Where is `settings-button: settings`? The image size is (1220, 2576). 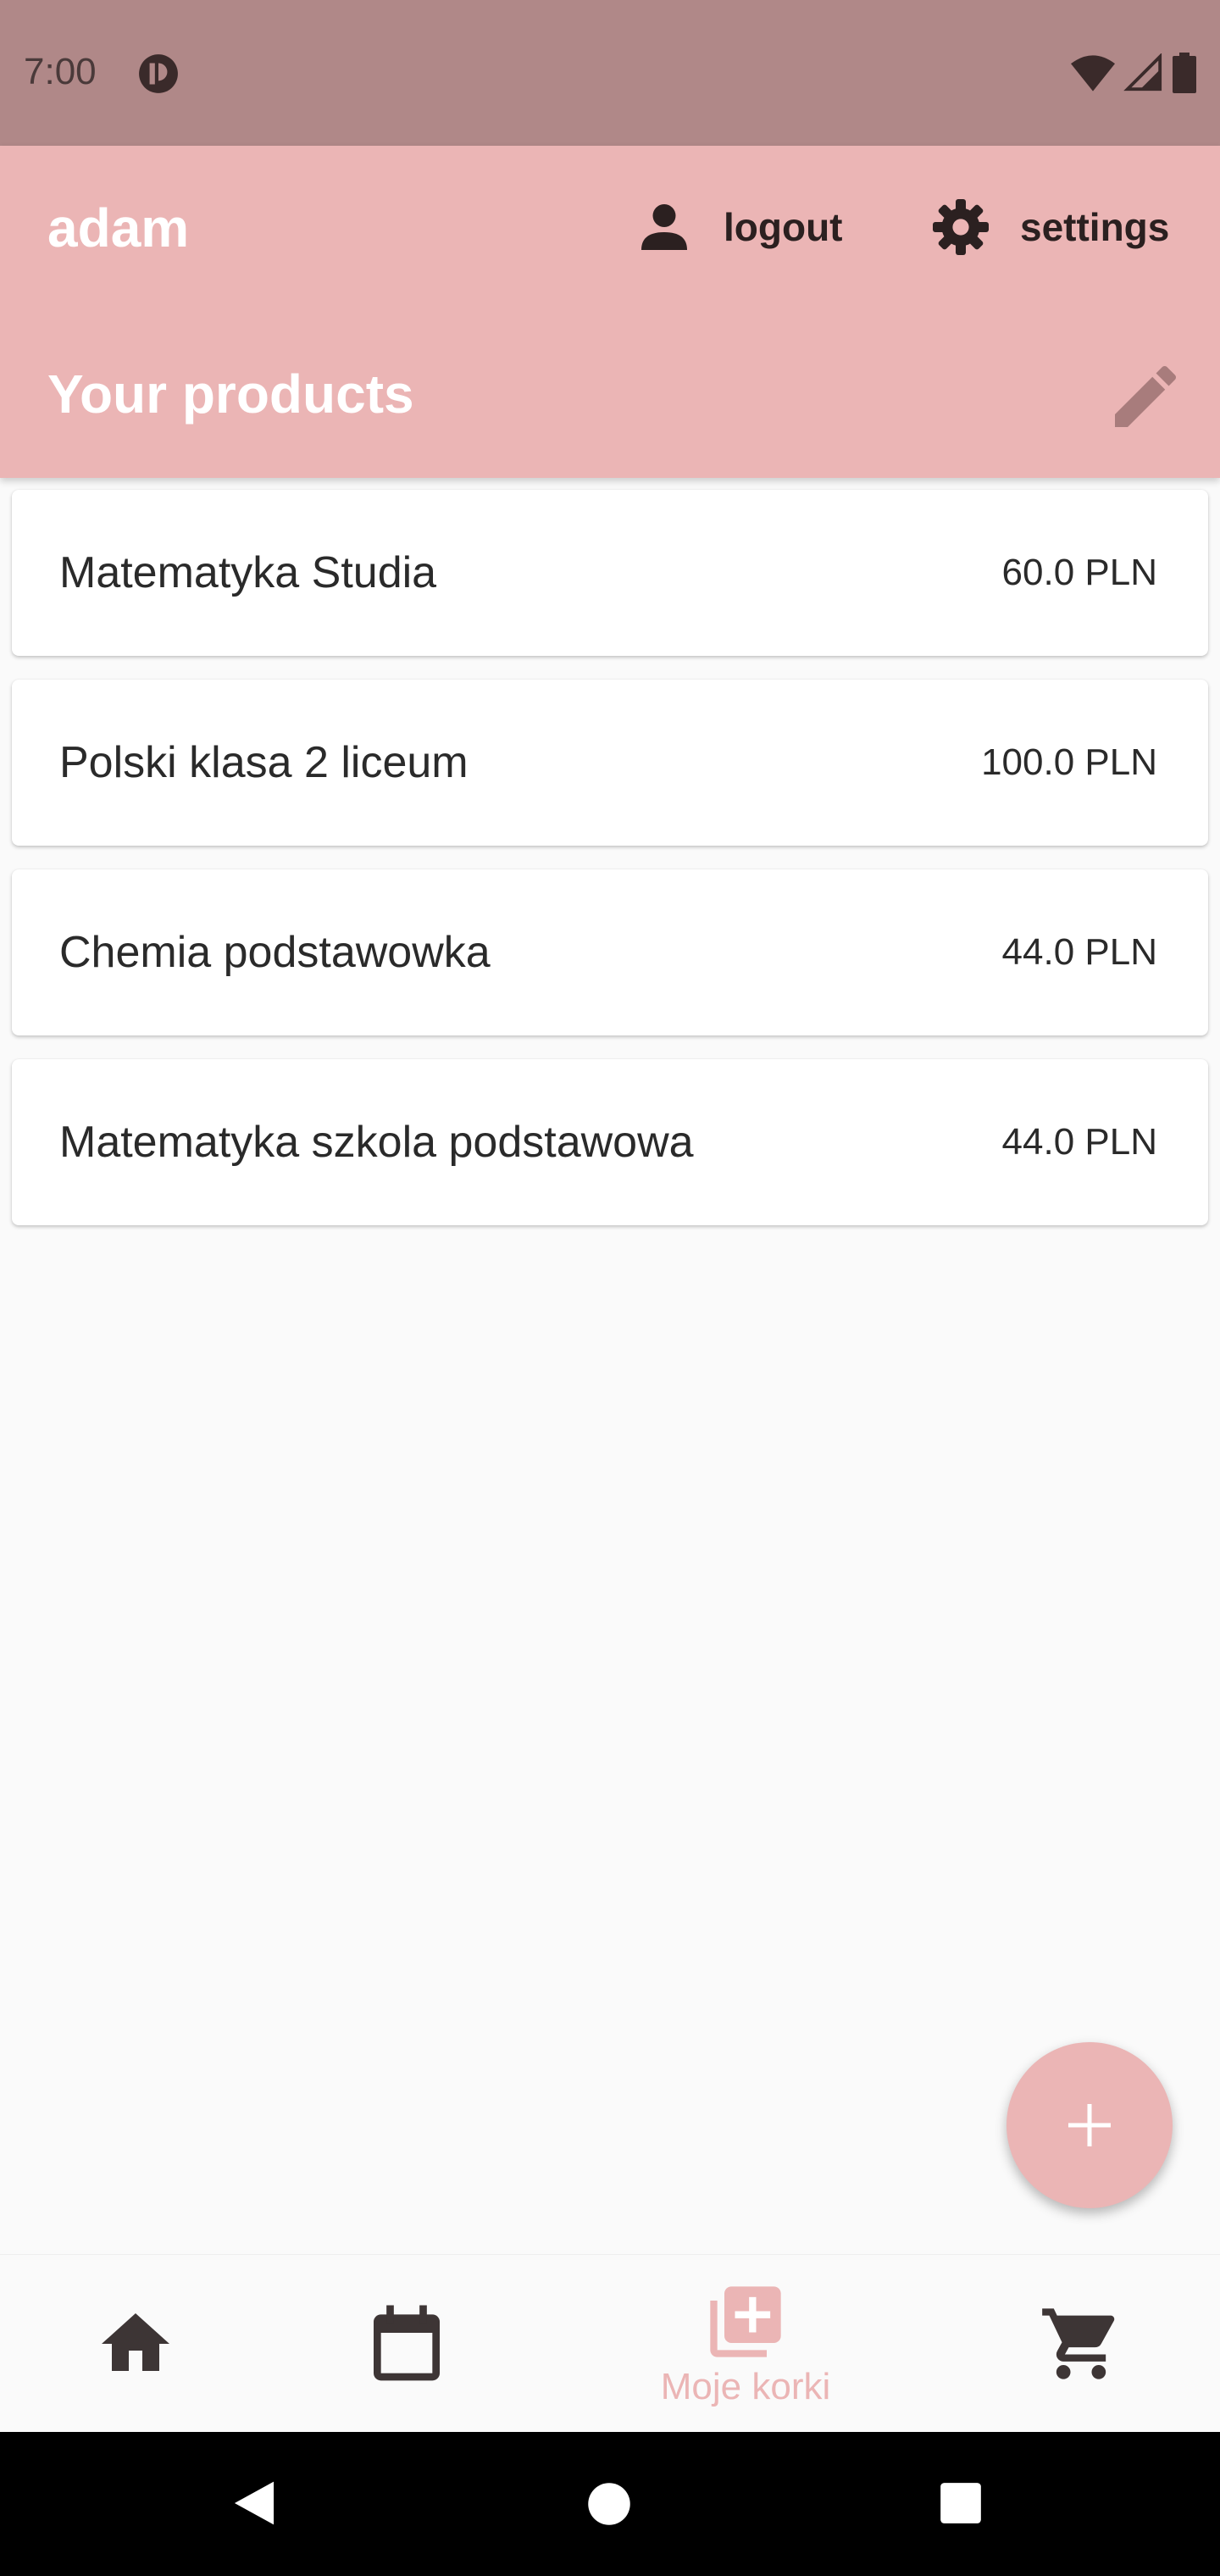
settings-button: settings is located at coordinates (1049, 228).